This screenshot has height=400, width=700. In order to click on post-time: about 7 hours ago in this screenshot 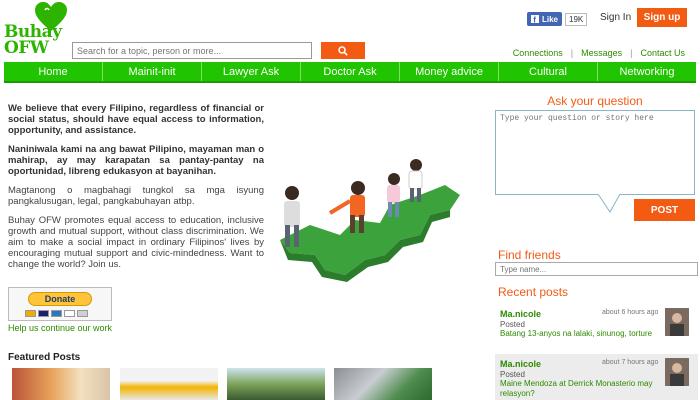, I will do `click(630, 362)`.